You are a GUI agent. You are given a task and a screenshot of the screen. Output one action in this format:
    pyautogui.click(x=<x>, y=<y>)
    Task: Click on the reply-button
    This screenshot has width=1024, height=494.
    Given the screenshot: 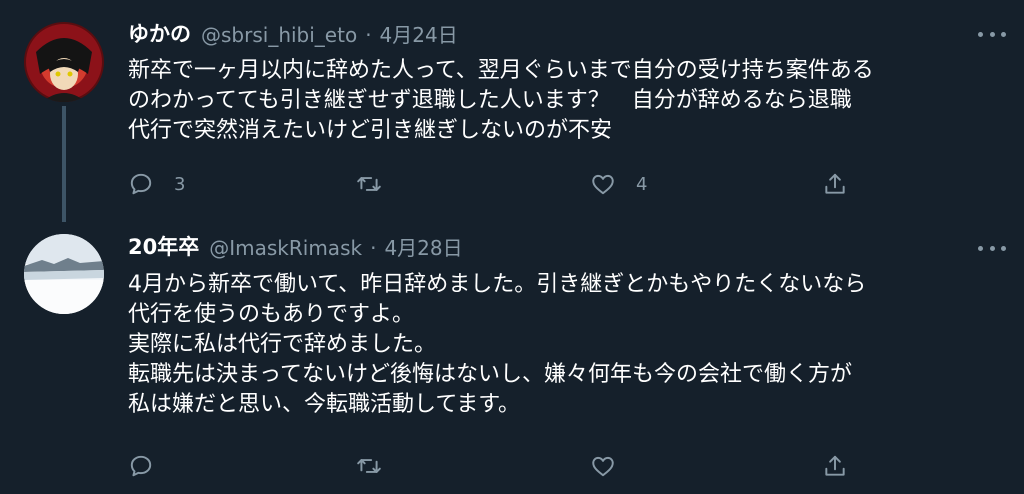 What is the action you would take?
    pyautogui.click(x=151, y=466)
    